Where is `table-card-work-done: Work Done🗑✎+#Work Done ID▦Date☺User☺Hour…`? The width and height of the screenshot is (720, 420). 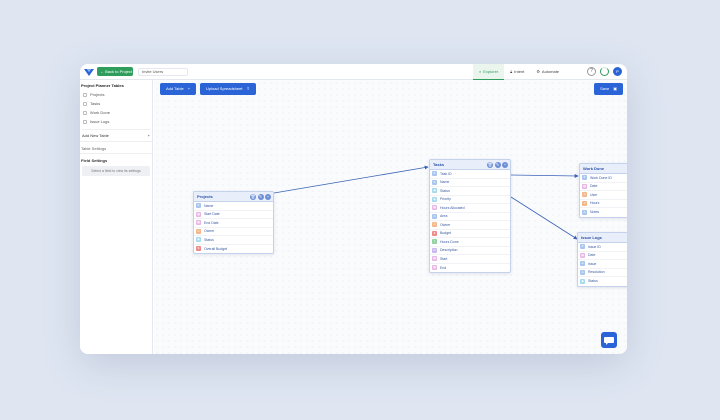
table-card-work-done: Work Done🗑✎+#Work Done ID▦Date☺User☺Hour… is located at coordinates (603, 190).